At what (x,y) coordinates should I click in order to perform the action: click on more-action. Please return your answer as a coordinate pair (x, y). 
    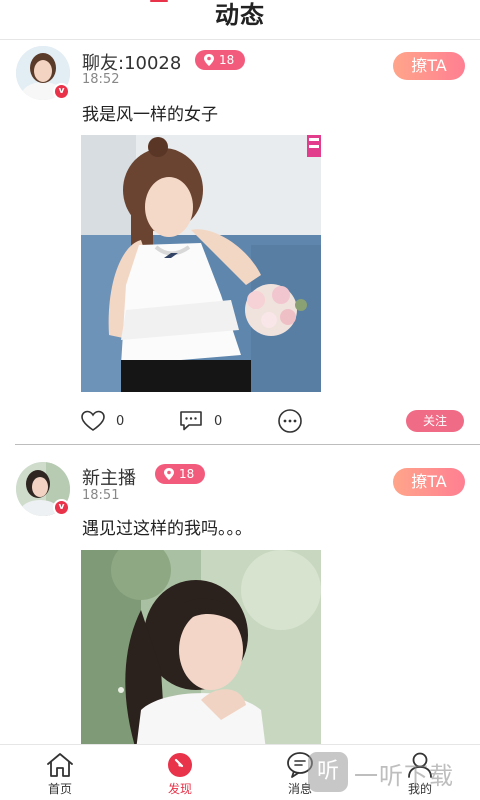
    Looking at the image, I should click on (290, 421).